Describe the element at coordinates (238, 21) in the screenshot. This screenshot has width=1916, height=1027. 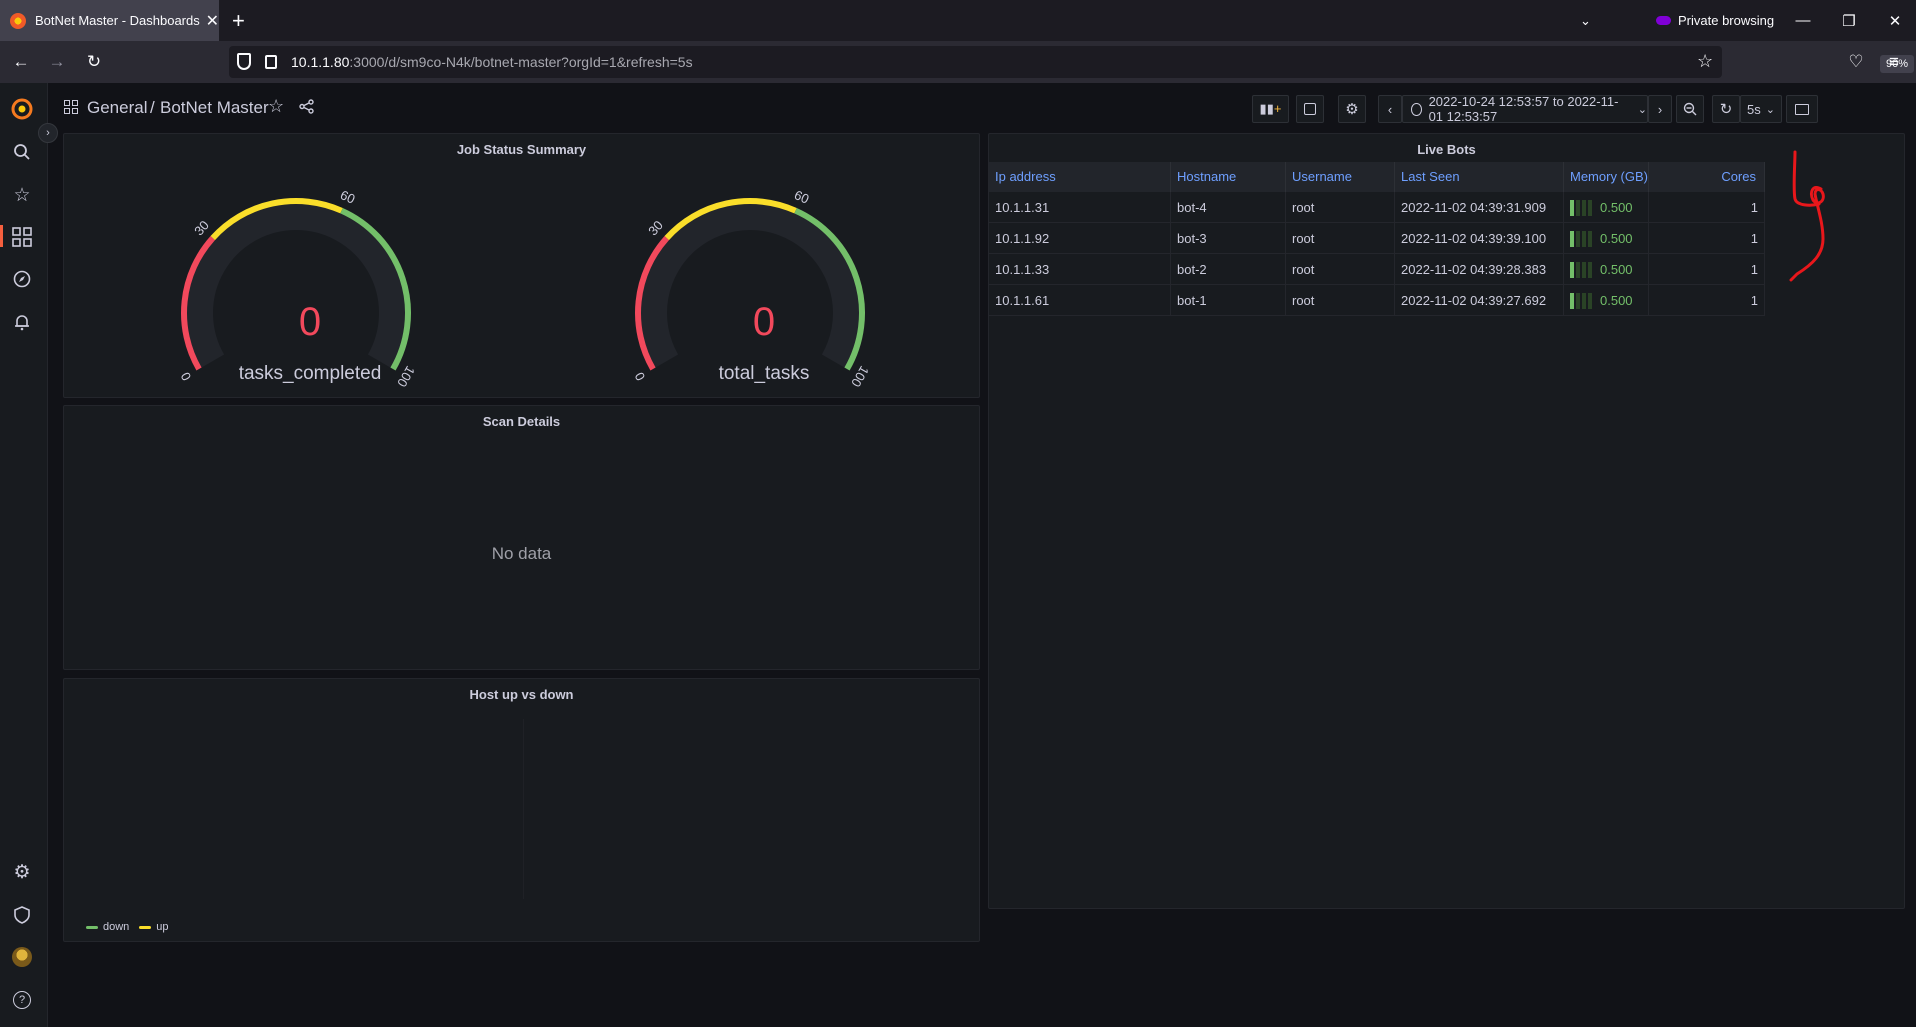
I see `new-tab-button: +` at that location.